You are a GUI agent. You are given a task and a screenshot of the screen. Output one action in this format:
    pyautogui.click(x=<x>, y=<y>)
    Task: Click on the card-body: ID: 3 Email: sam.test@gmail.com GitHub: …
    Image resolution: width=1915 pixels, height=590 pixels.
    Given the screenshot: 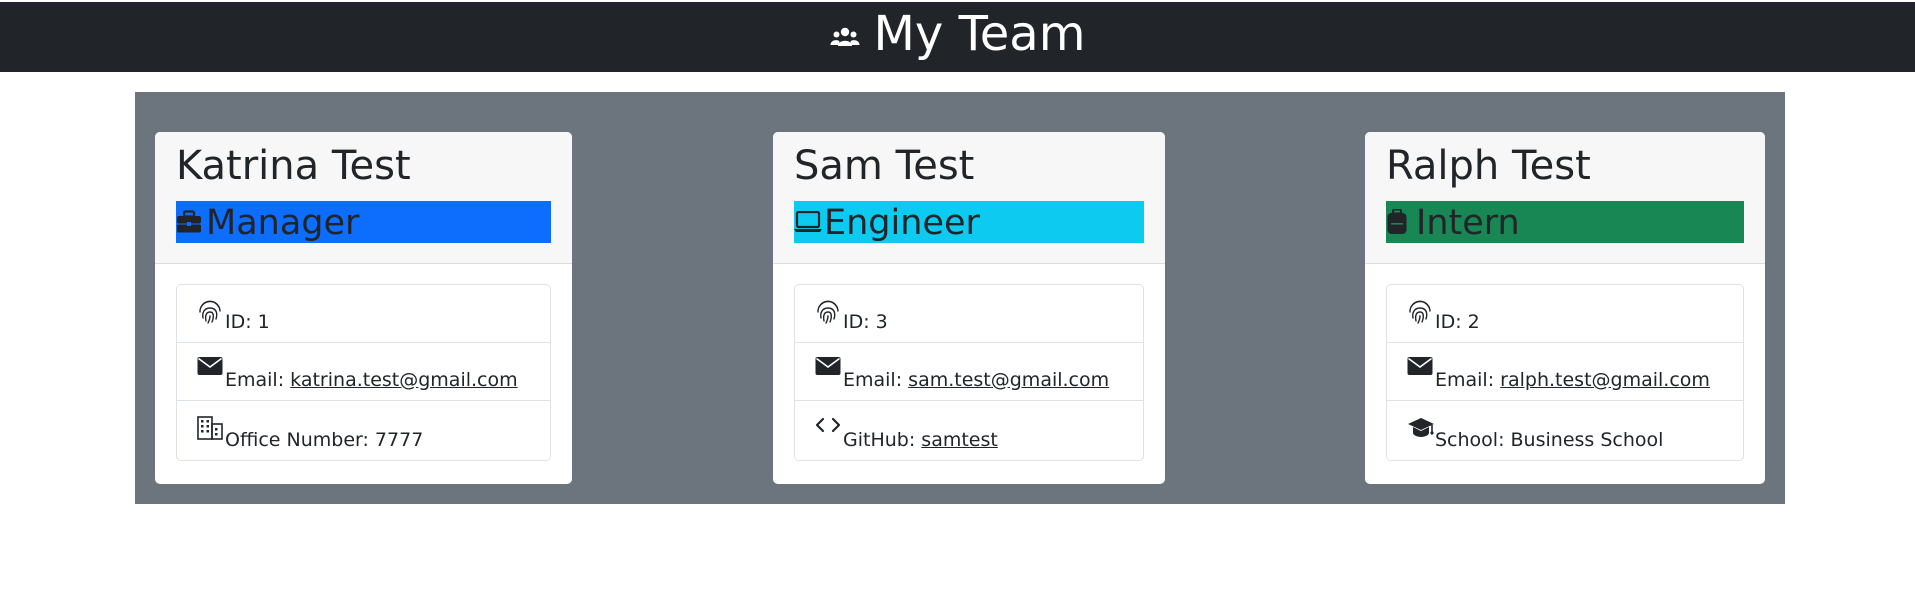 What is the action you would take?
    pyautogui.click(x=969, y=362)
    